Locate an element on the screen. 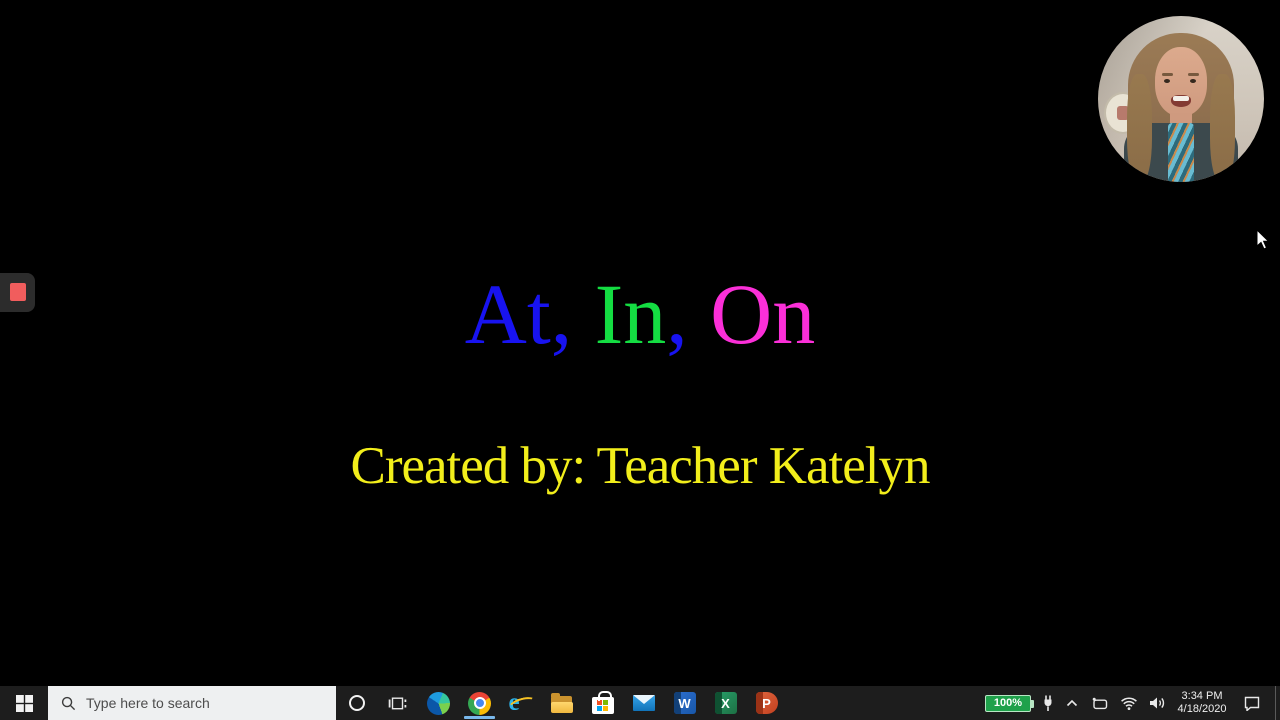 This screenshot has height=720, width=1280. volume-icon is located at coordinates (1156, 703).